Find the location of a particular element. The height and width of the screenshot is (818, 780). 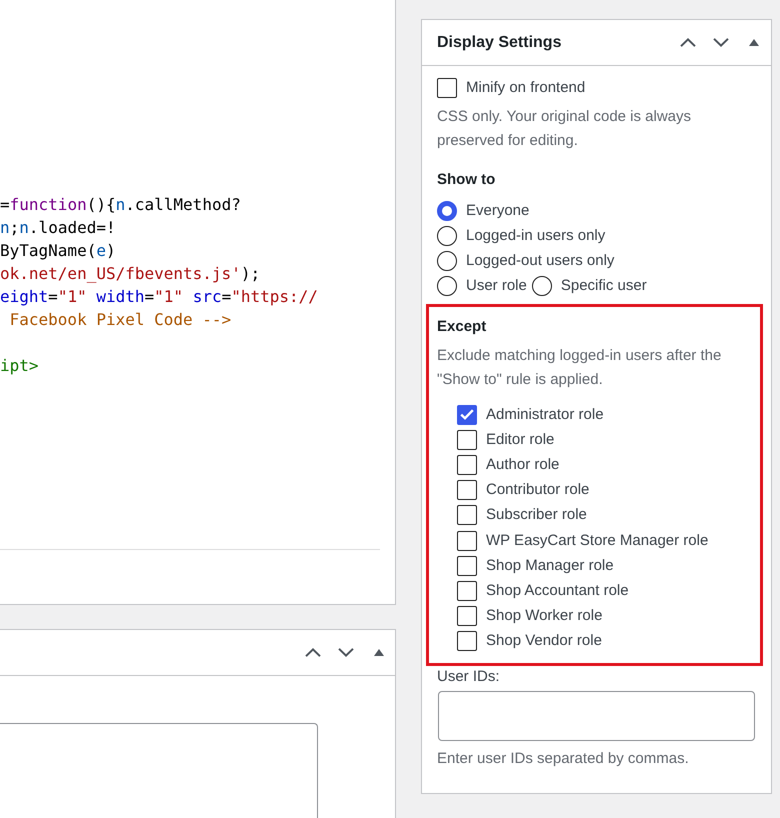

checkbox-label: Editor role is located at coordinates (520, 440).